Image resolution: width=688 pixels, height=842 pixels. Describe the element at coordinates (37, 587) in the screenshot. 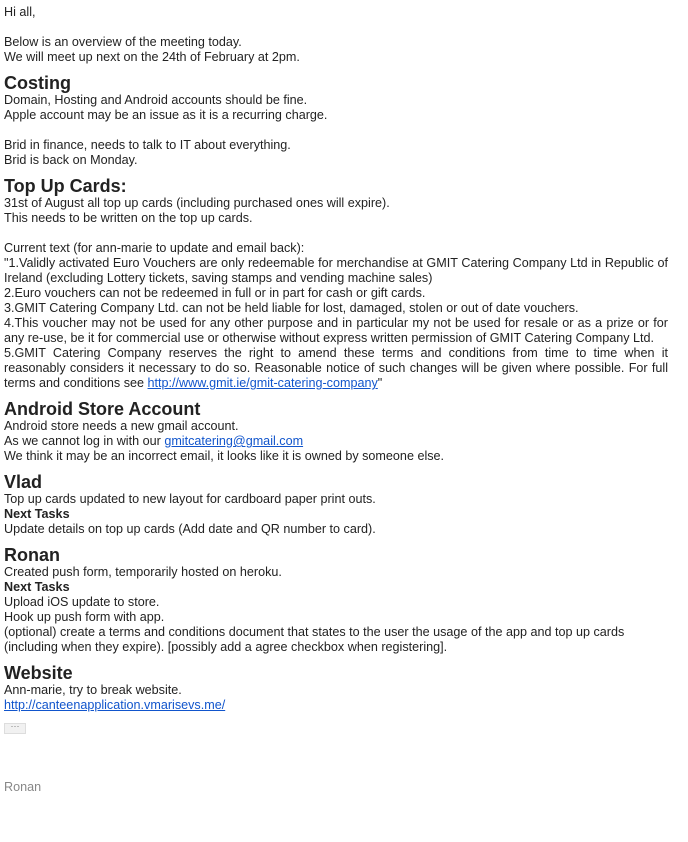

I see `ronan-next-tasks-label: Next Tasks` at that location.